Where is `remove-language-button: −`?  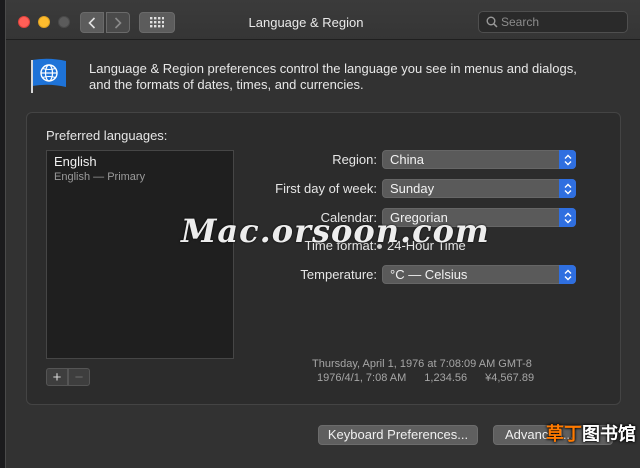 remove-language-button: − is located at coordinates (79, 377).